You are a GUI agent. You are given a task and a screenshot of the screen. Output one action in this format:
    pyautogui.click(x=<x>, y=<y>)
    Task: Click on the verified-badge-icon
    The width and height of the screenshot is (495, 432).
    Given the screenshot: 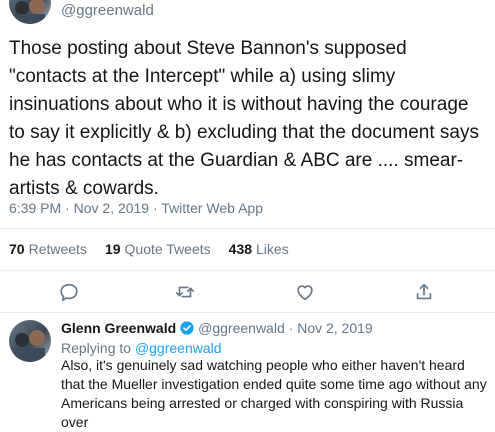 What is the action you would take?
    pyautogui.click(x=187, y=328)
    